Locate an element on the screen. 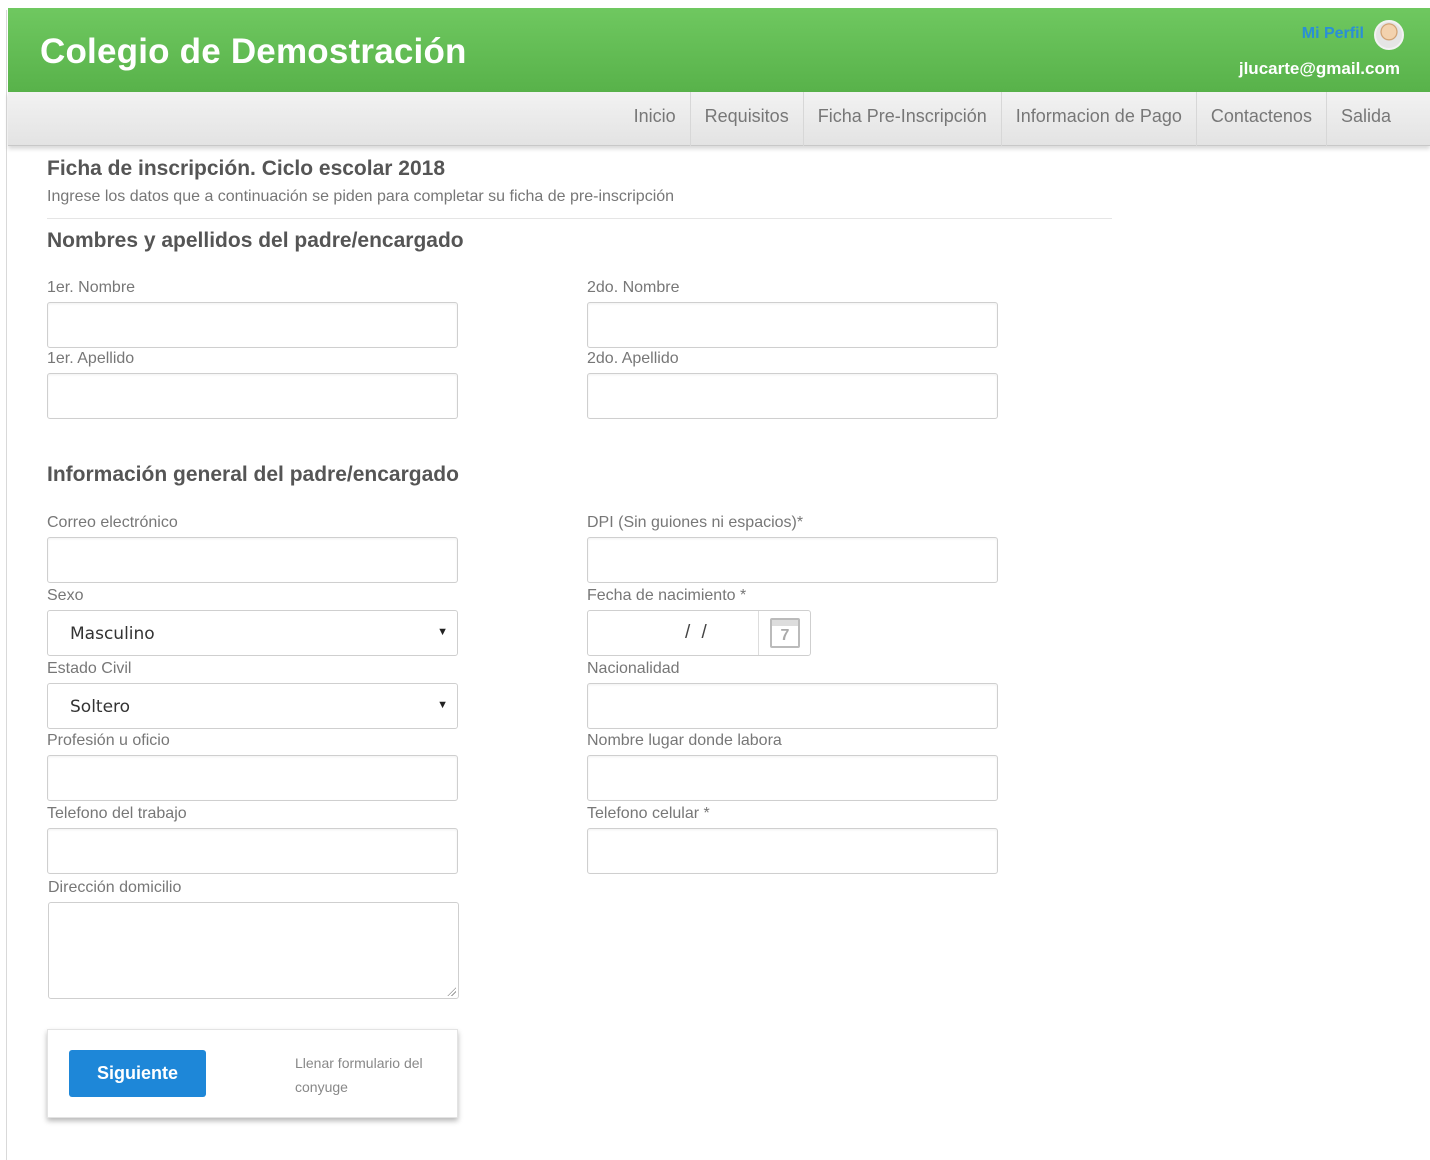  second-surname-label: 2do. Apellido is located at coordinates (633, 358).